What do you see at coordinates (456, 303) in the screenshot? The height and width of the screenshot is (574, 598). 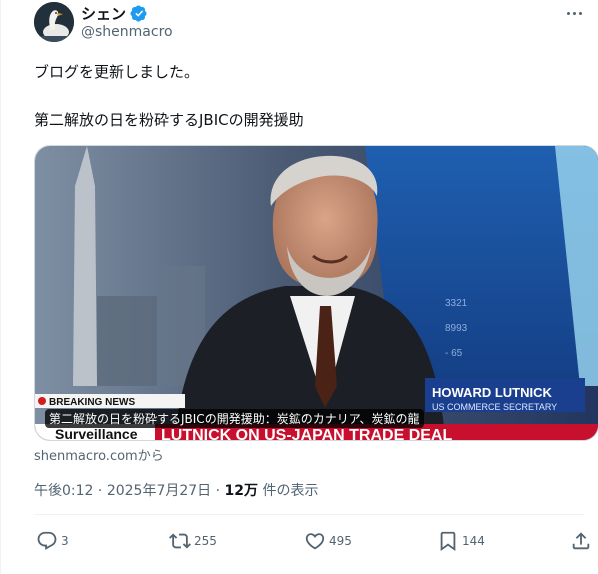 I see `screen-number-1: 3321` at bounding box center [456, 303].